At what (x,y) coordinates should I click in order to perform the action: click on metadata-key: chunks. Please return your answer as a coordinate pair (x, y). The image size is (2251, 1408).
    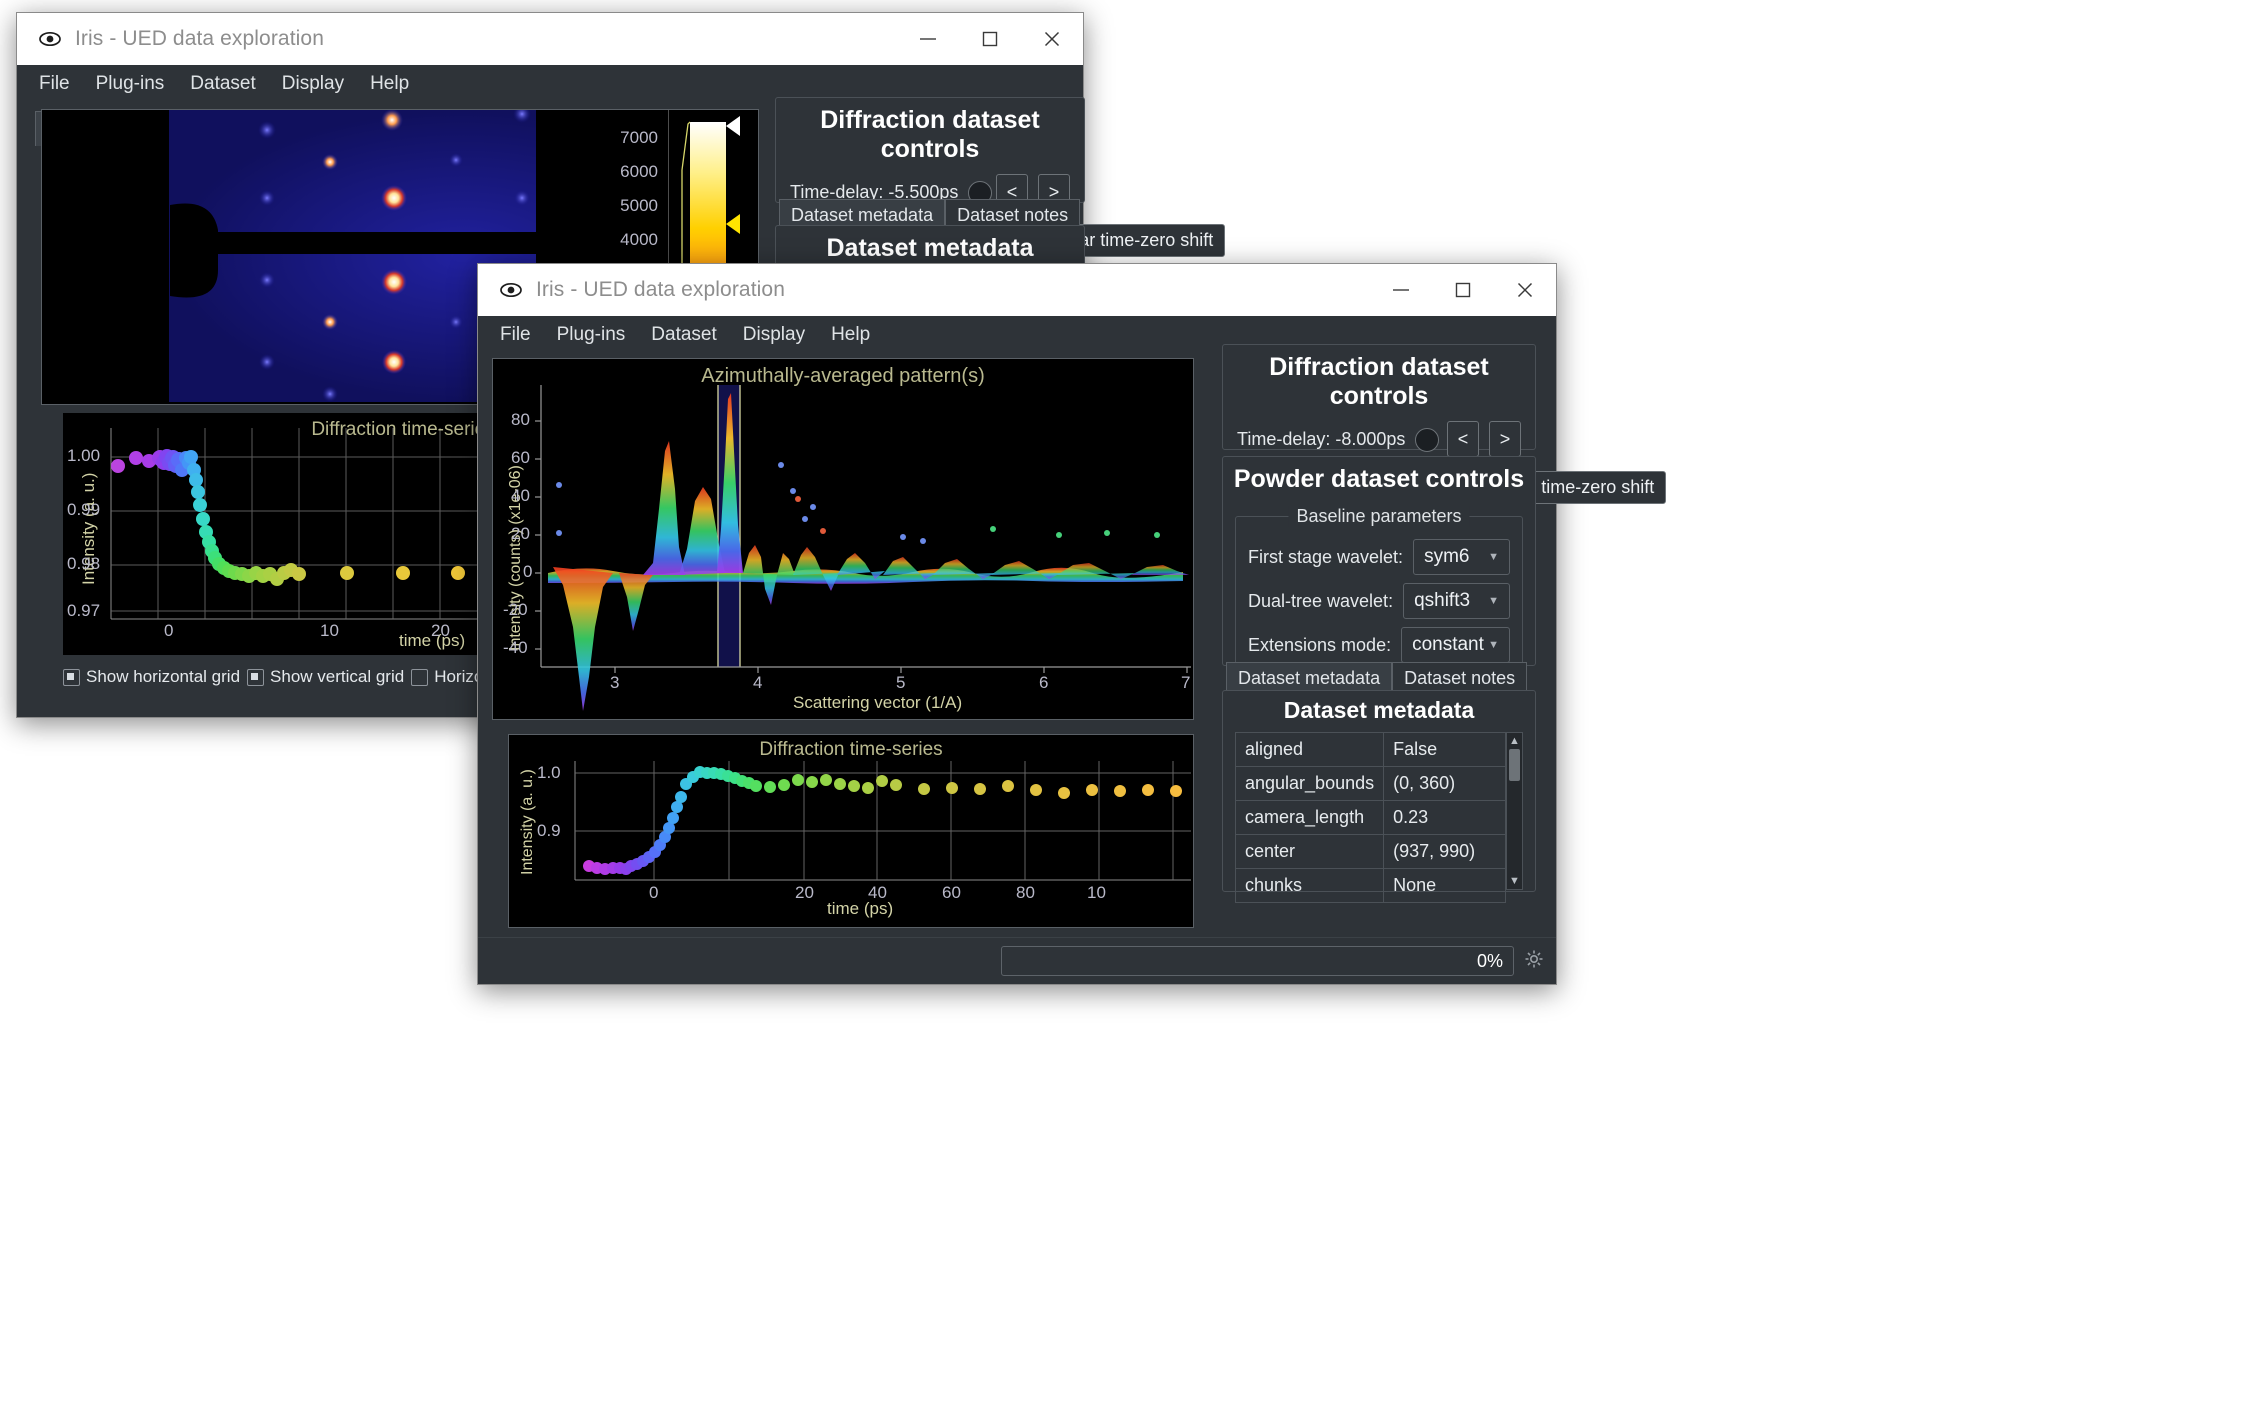
    Looking at the image, I should click on (1309, 885).